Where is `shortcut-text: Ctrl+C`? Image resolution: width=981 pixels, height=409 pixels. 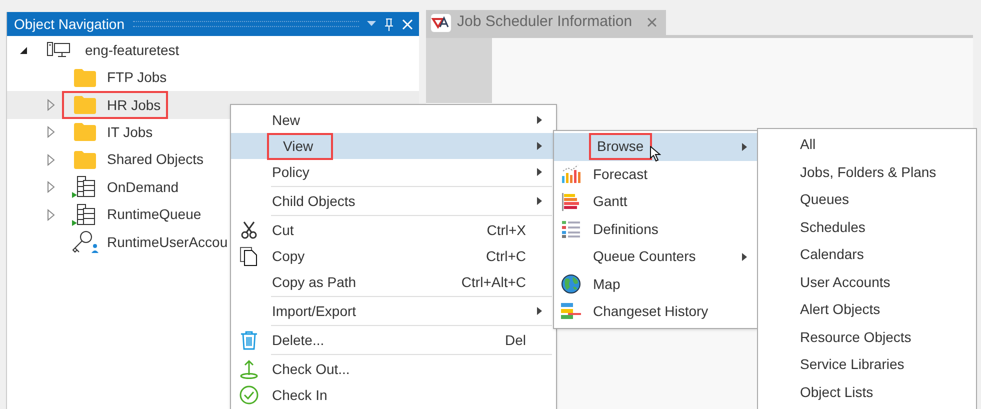 shortcut-text: Ctrl+C is located at coordinates (506, 256).